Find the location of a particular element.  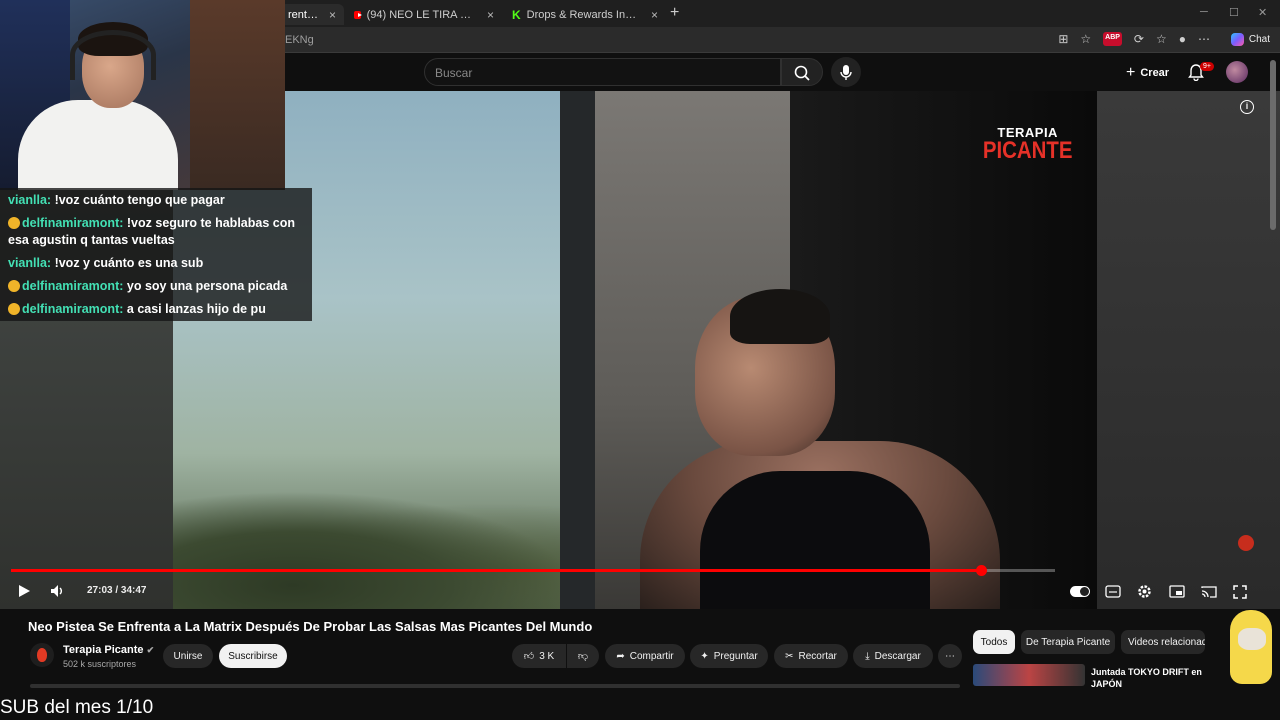

search-button is located at coordinates (802, 72).